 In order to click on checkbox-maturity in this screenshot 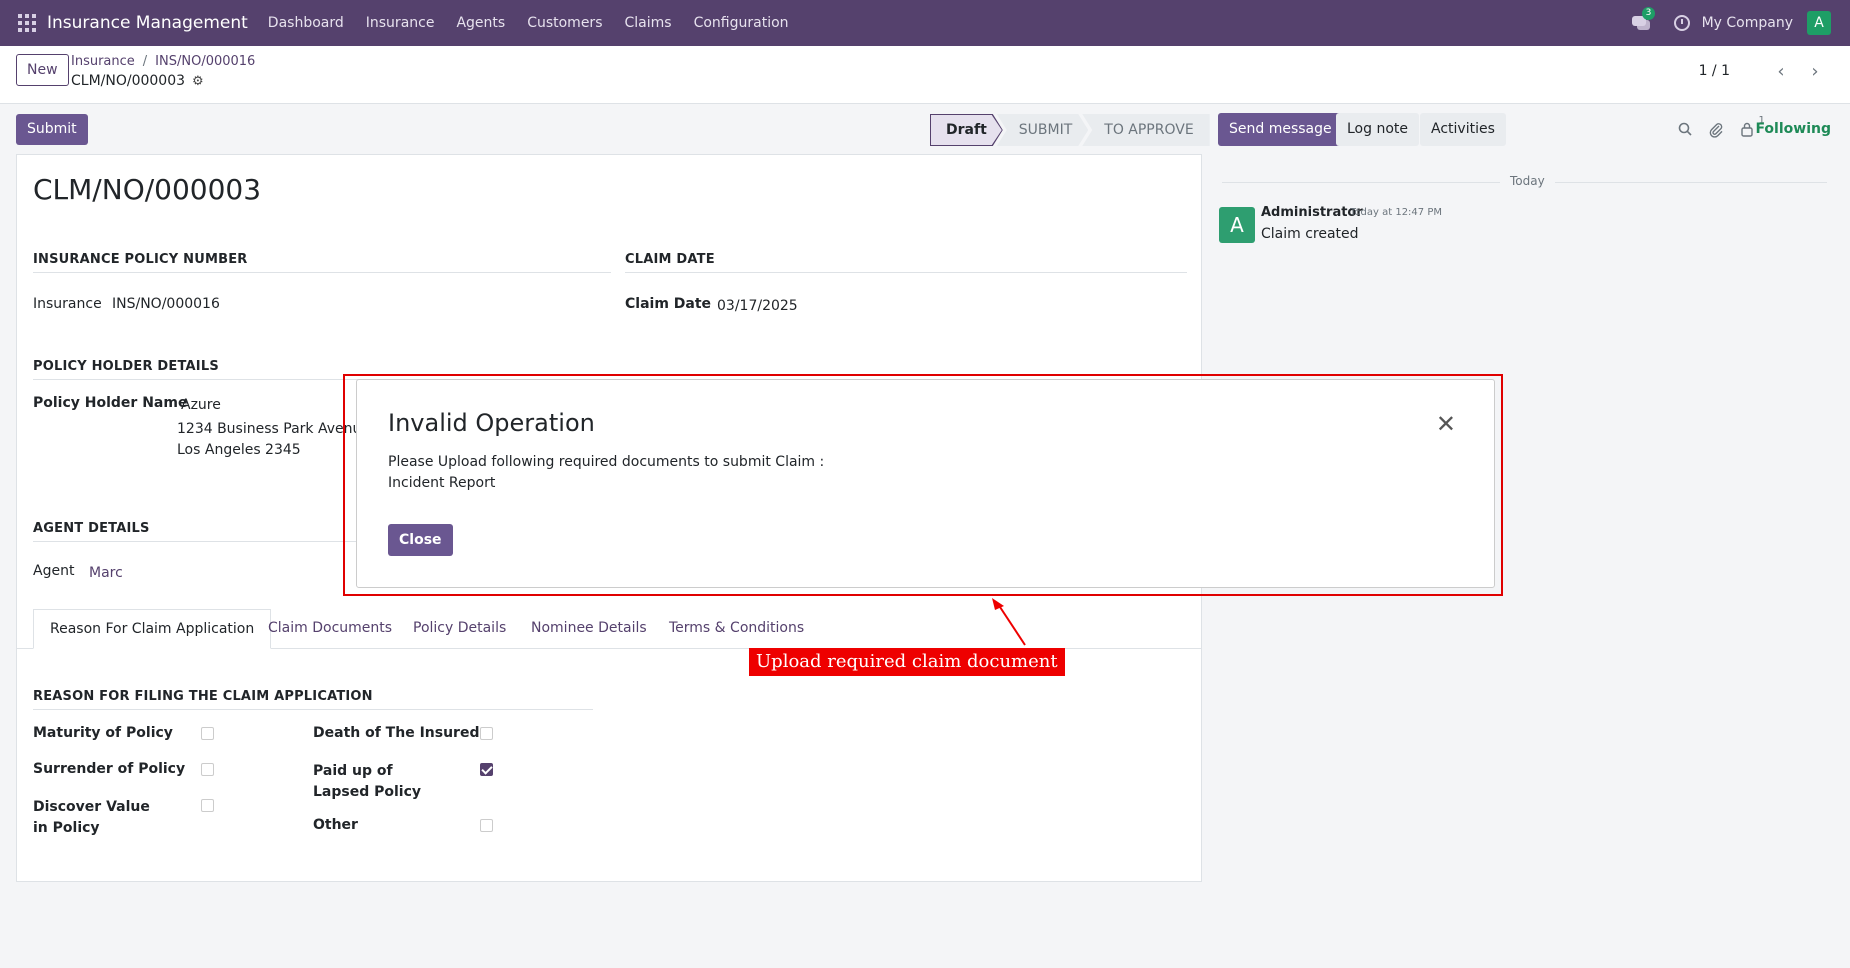, I will do `click(207, 733)`.